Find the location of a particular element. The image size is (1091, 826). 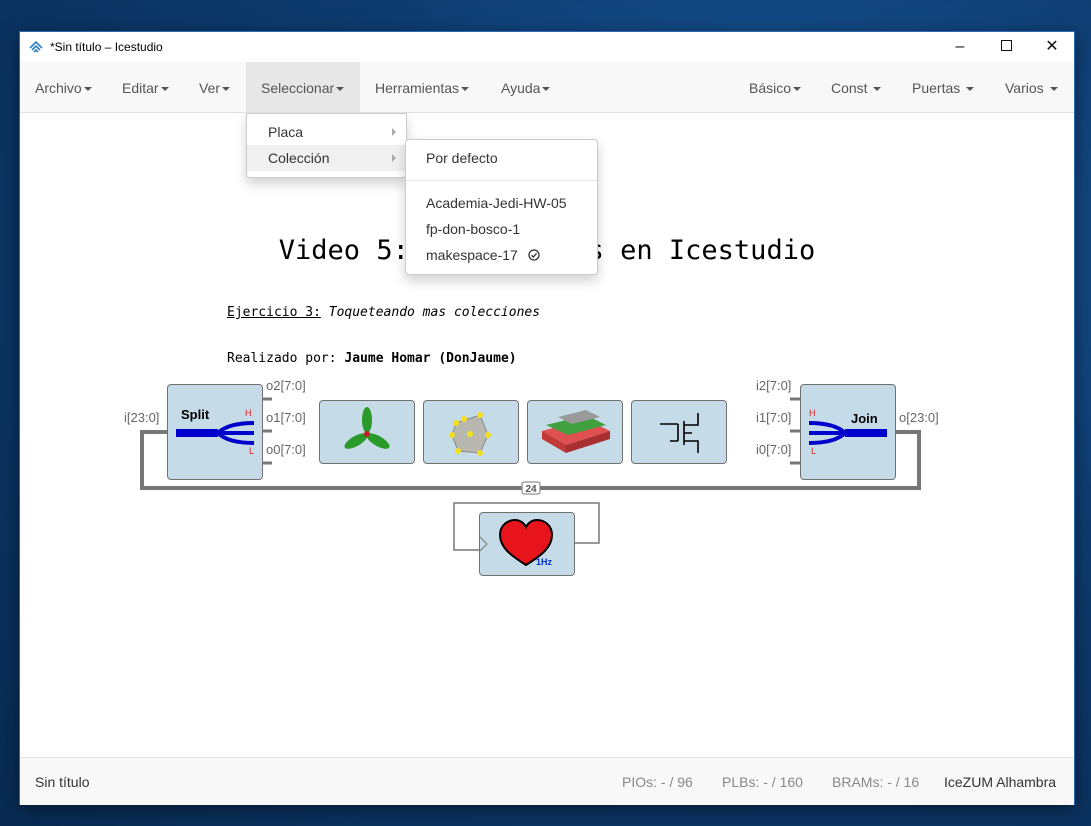

dropdown-item-placa: Placa is located at coordinates (326, 132).